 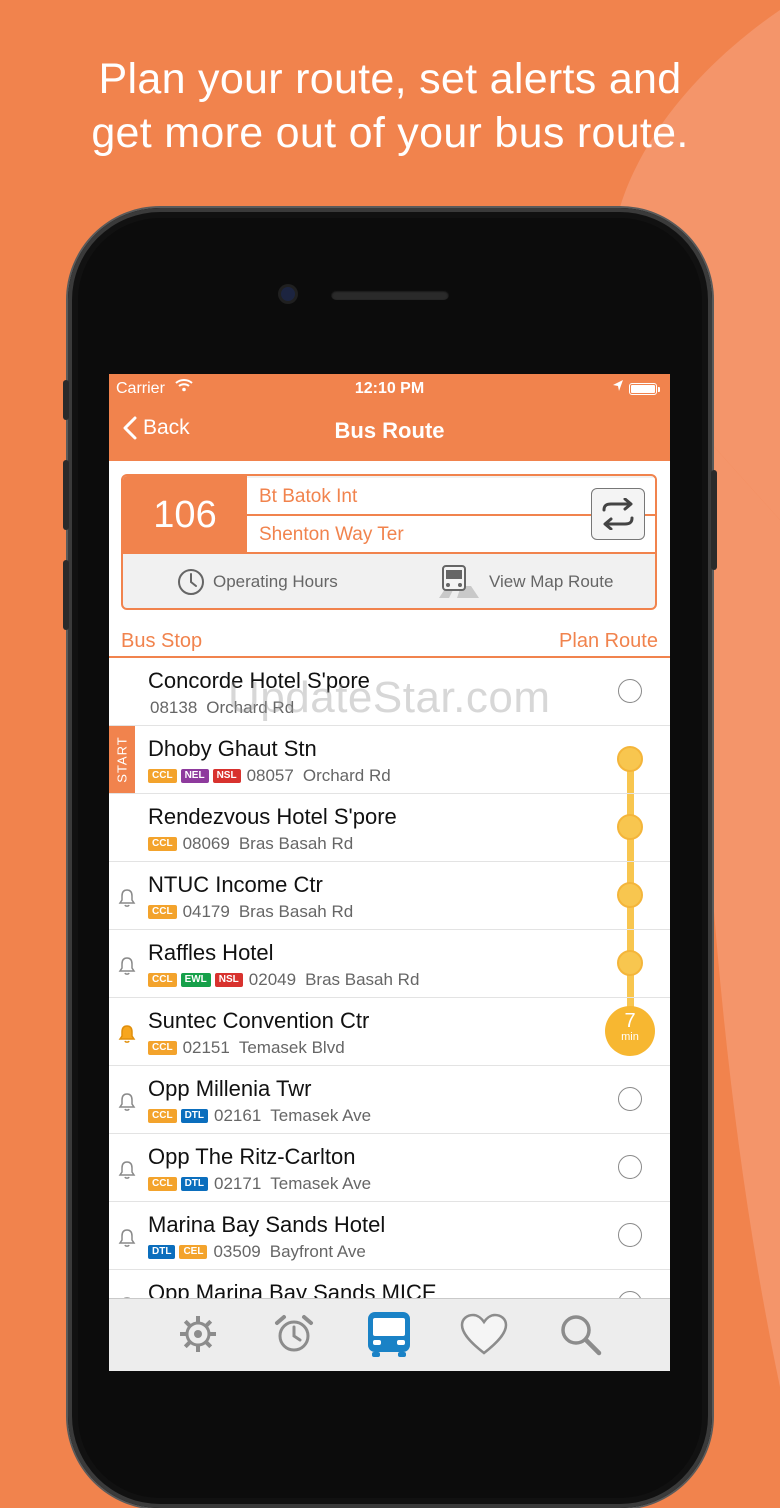 I want to click on operating-hours-button: Operating Hours, so click(x=257, y=582).